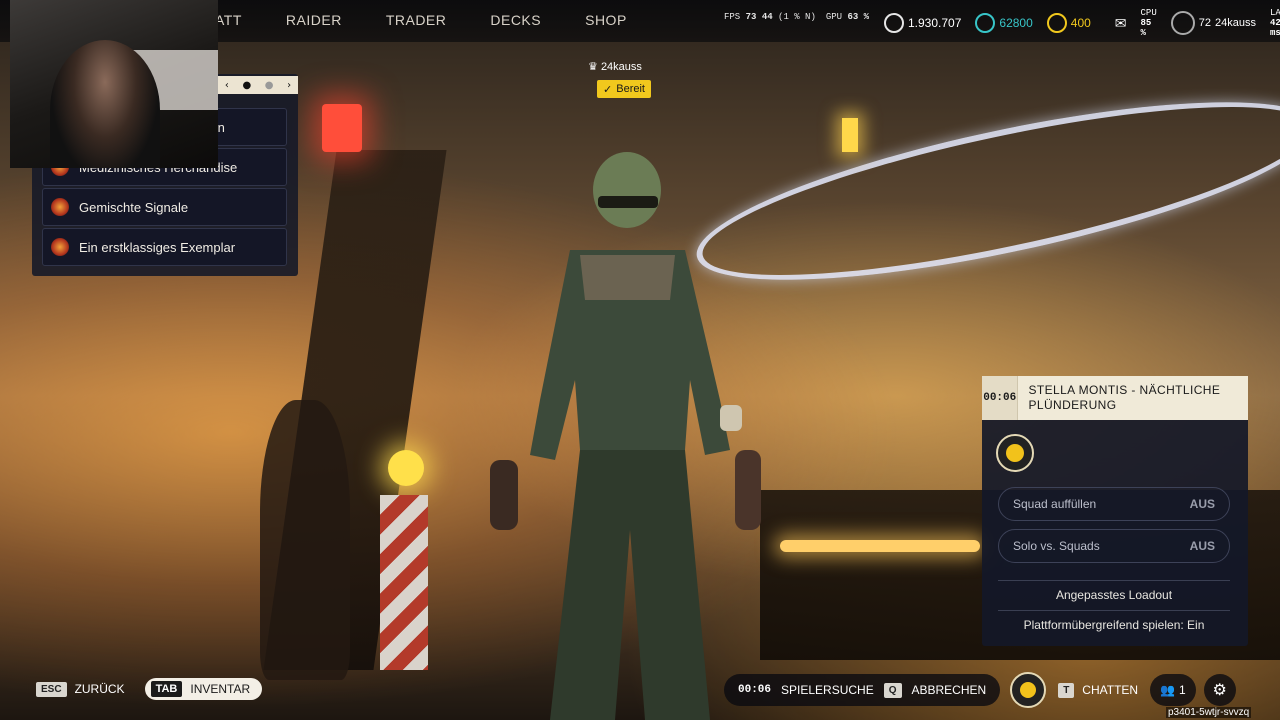 This screenshot has height=720, width=1280. What do you see at coordinates (157, 247) in the screenshot?
I see `quest-label: Ein erstklassiges Exemplar` at bounding box center [157, 247].